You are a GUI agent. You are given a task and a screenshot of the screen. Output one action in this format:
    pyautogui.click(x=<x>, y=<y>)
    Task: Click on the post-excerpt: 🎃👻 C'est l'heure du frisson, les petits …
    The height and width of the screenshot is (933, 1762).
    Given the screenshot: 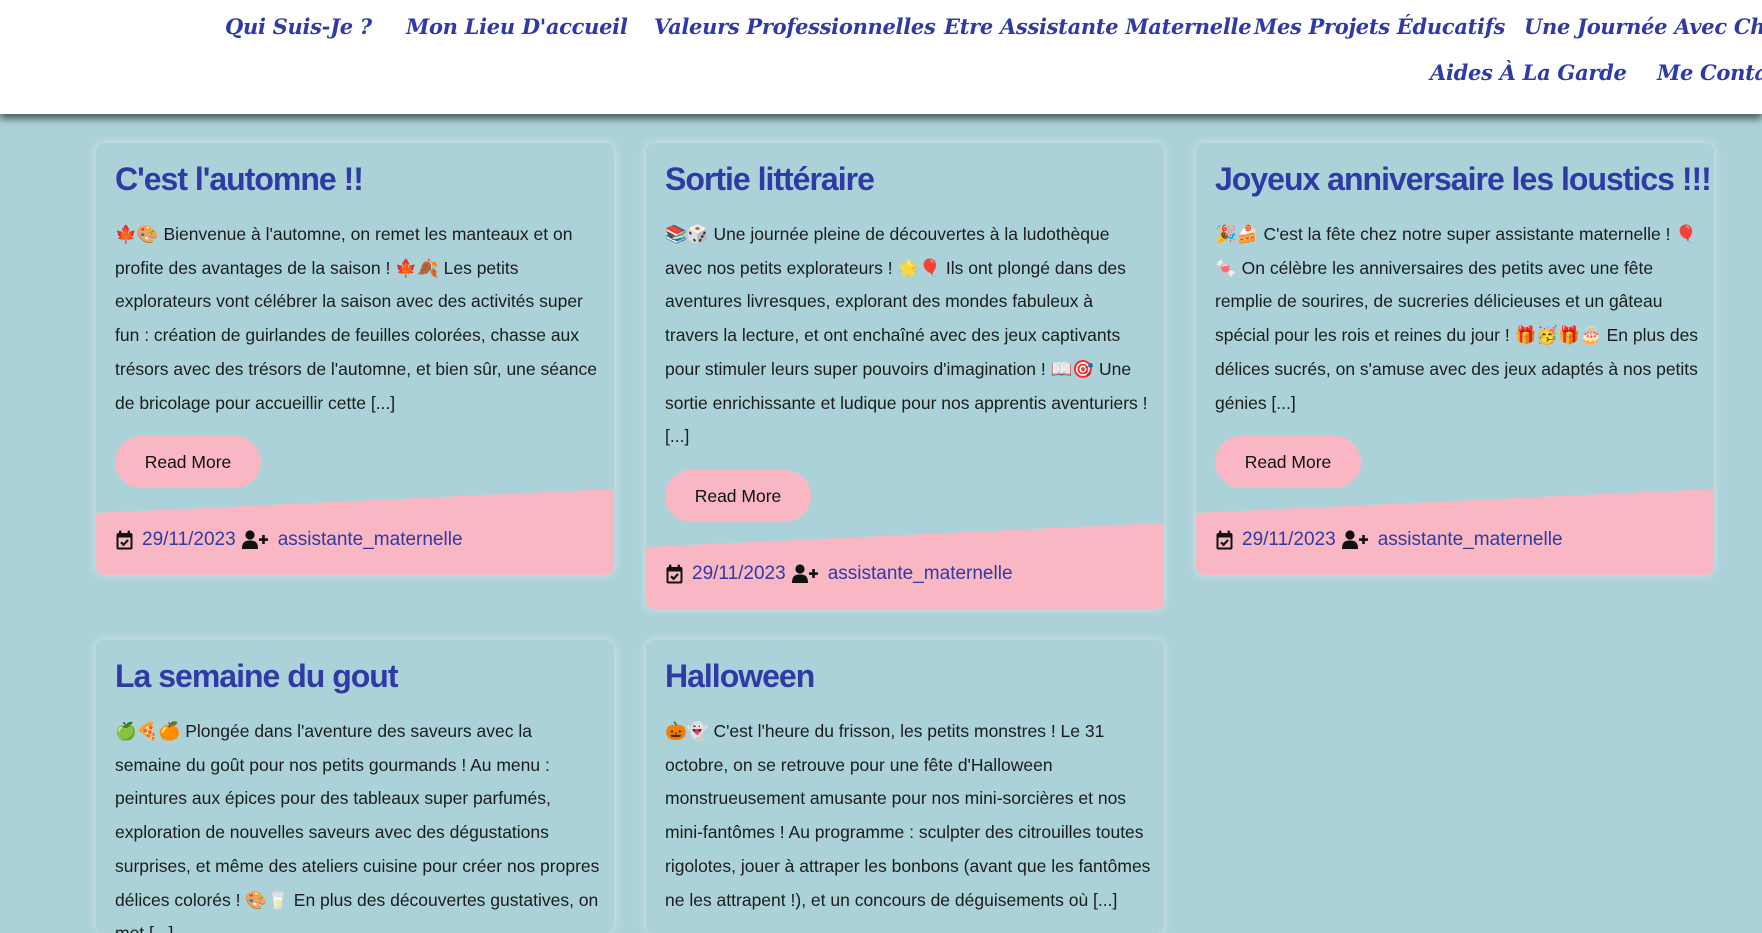 What is the action you would take?
    pyautogui.click(x=908, y=815)
    